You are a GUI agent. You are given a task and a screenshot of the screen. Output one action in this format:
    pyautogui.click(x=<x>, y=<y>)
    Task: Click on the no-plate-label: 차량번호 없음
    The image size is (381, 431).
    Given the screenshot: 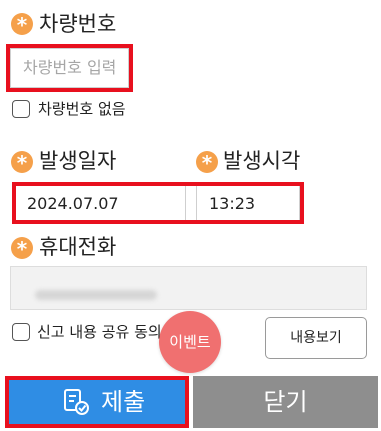 What is the action you would take?
    pyautogui.click(x=82, y=109)
    